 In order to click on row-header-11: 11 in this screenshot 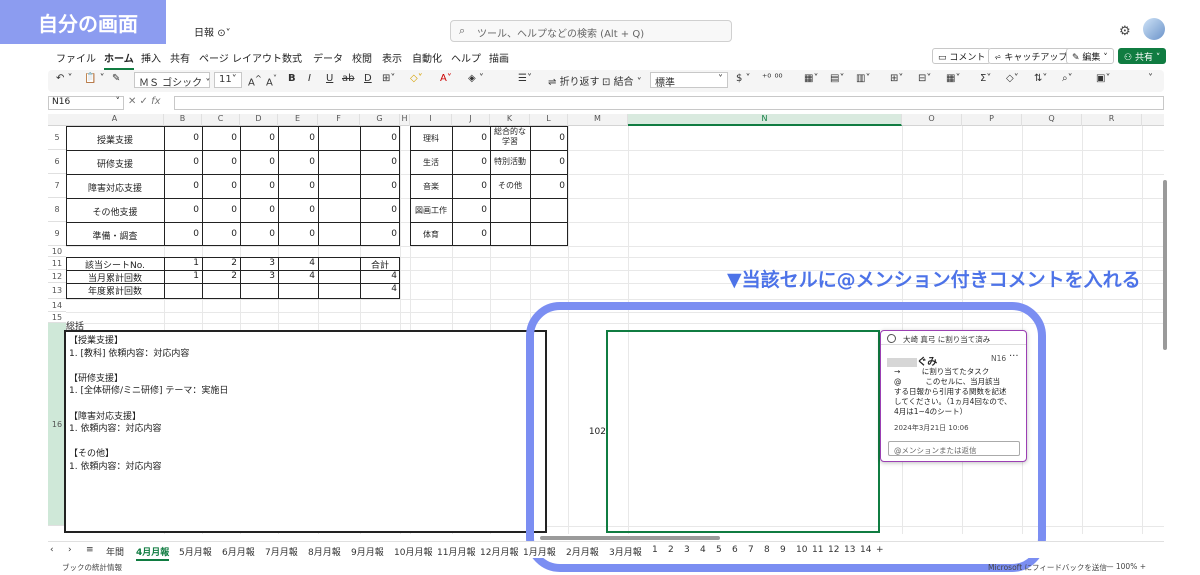, I will do `click(57, 263)`.